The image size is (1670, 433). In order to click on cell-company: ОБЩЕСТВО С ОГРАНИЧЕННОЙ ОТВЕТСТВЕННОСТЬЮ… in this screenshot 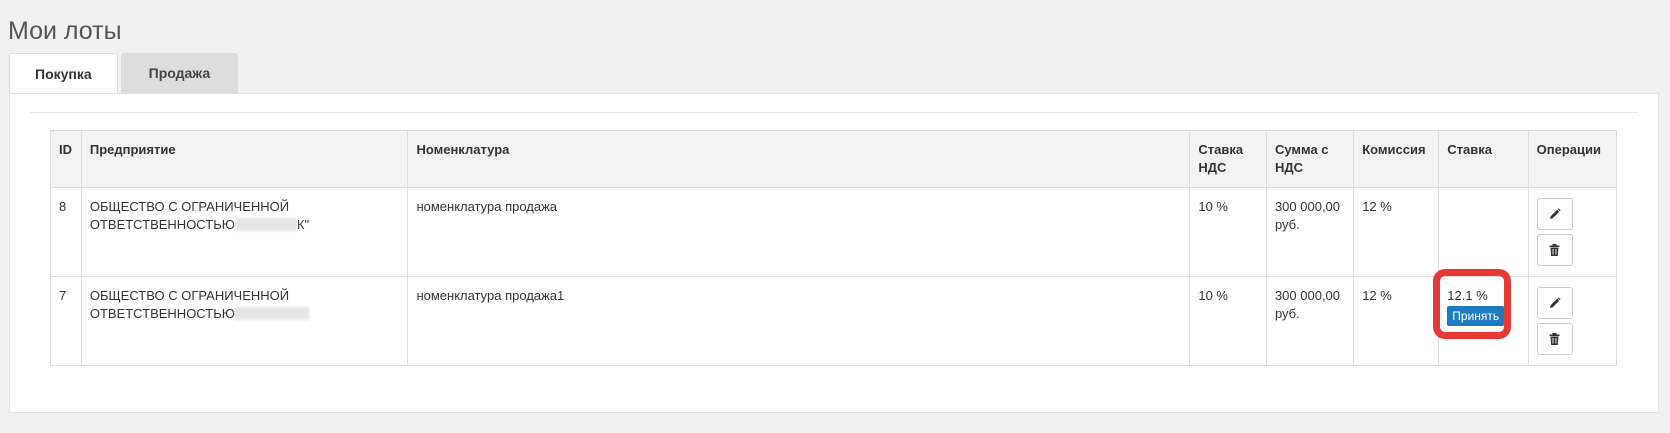, I will do `click(244, 232)`.